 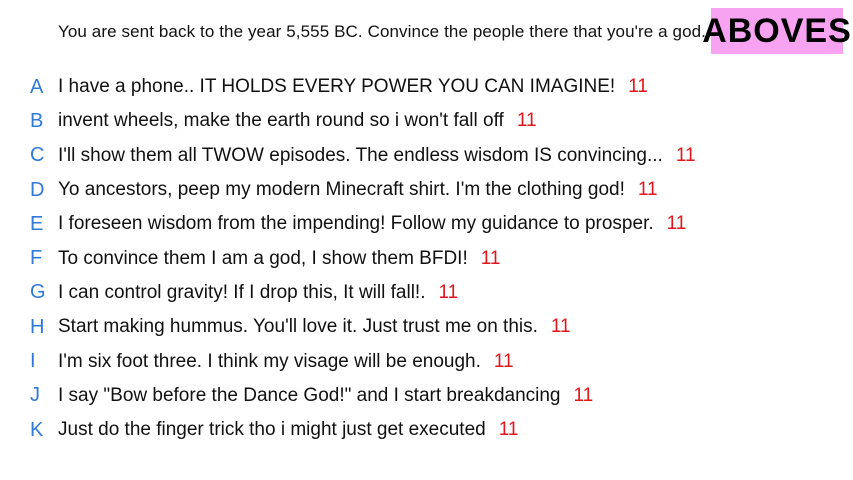 What do you see at coordinates (38, 292) in the screenshot?
I see `response-letter: G` at bounding box center [38, 292].